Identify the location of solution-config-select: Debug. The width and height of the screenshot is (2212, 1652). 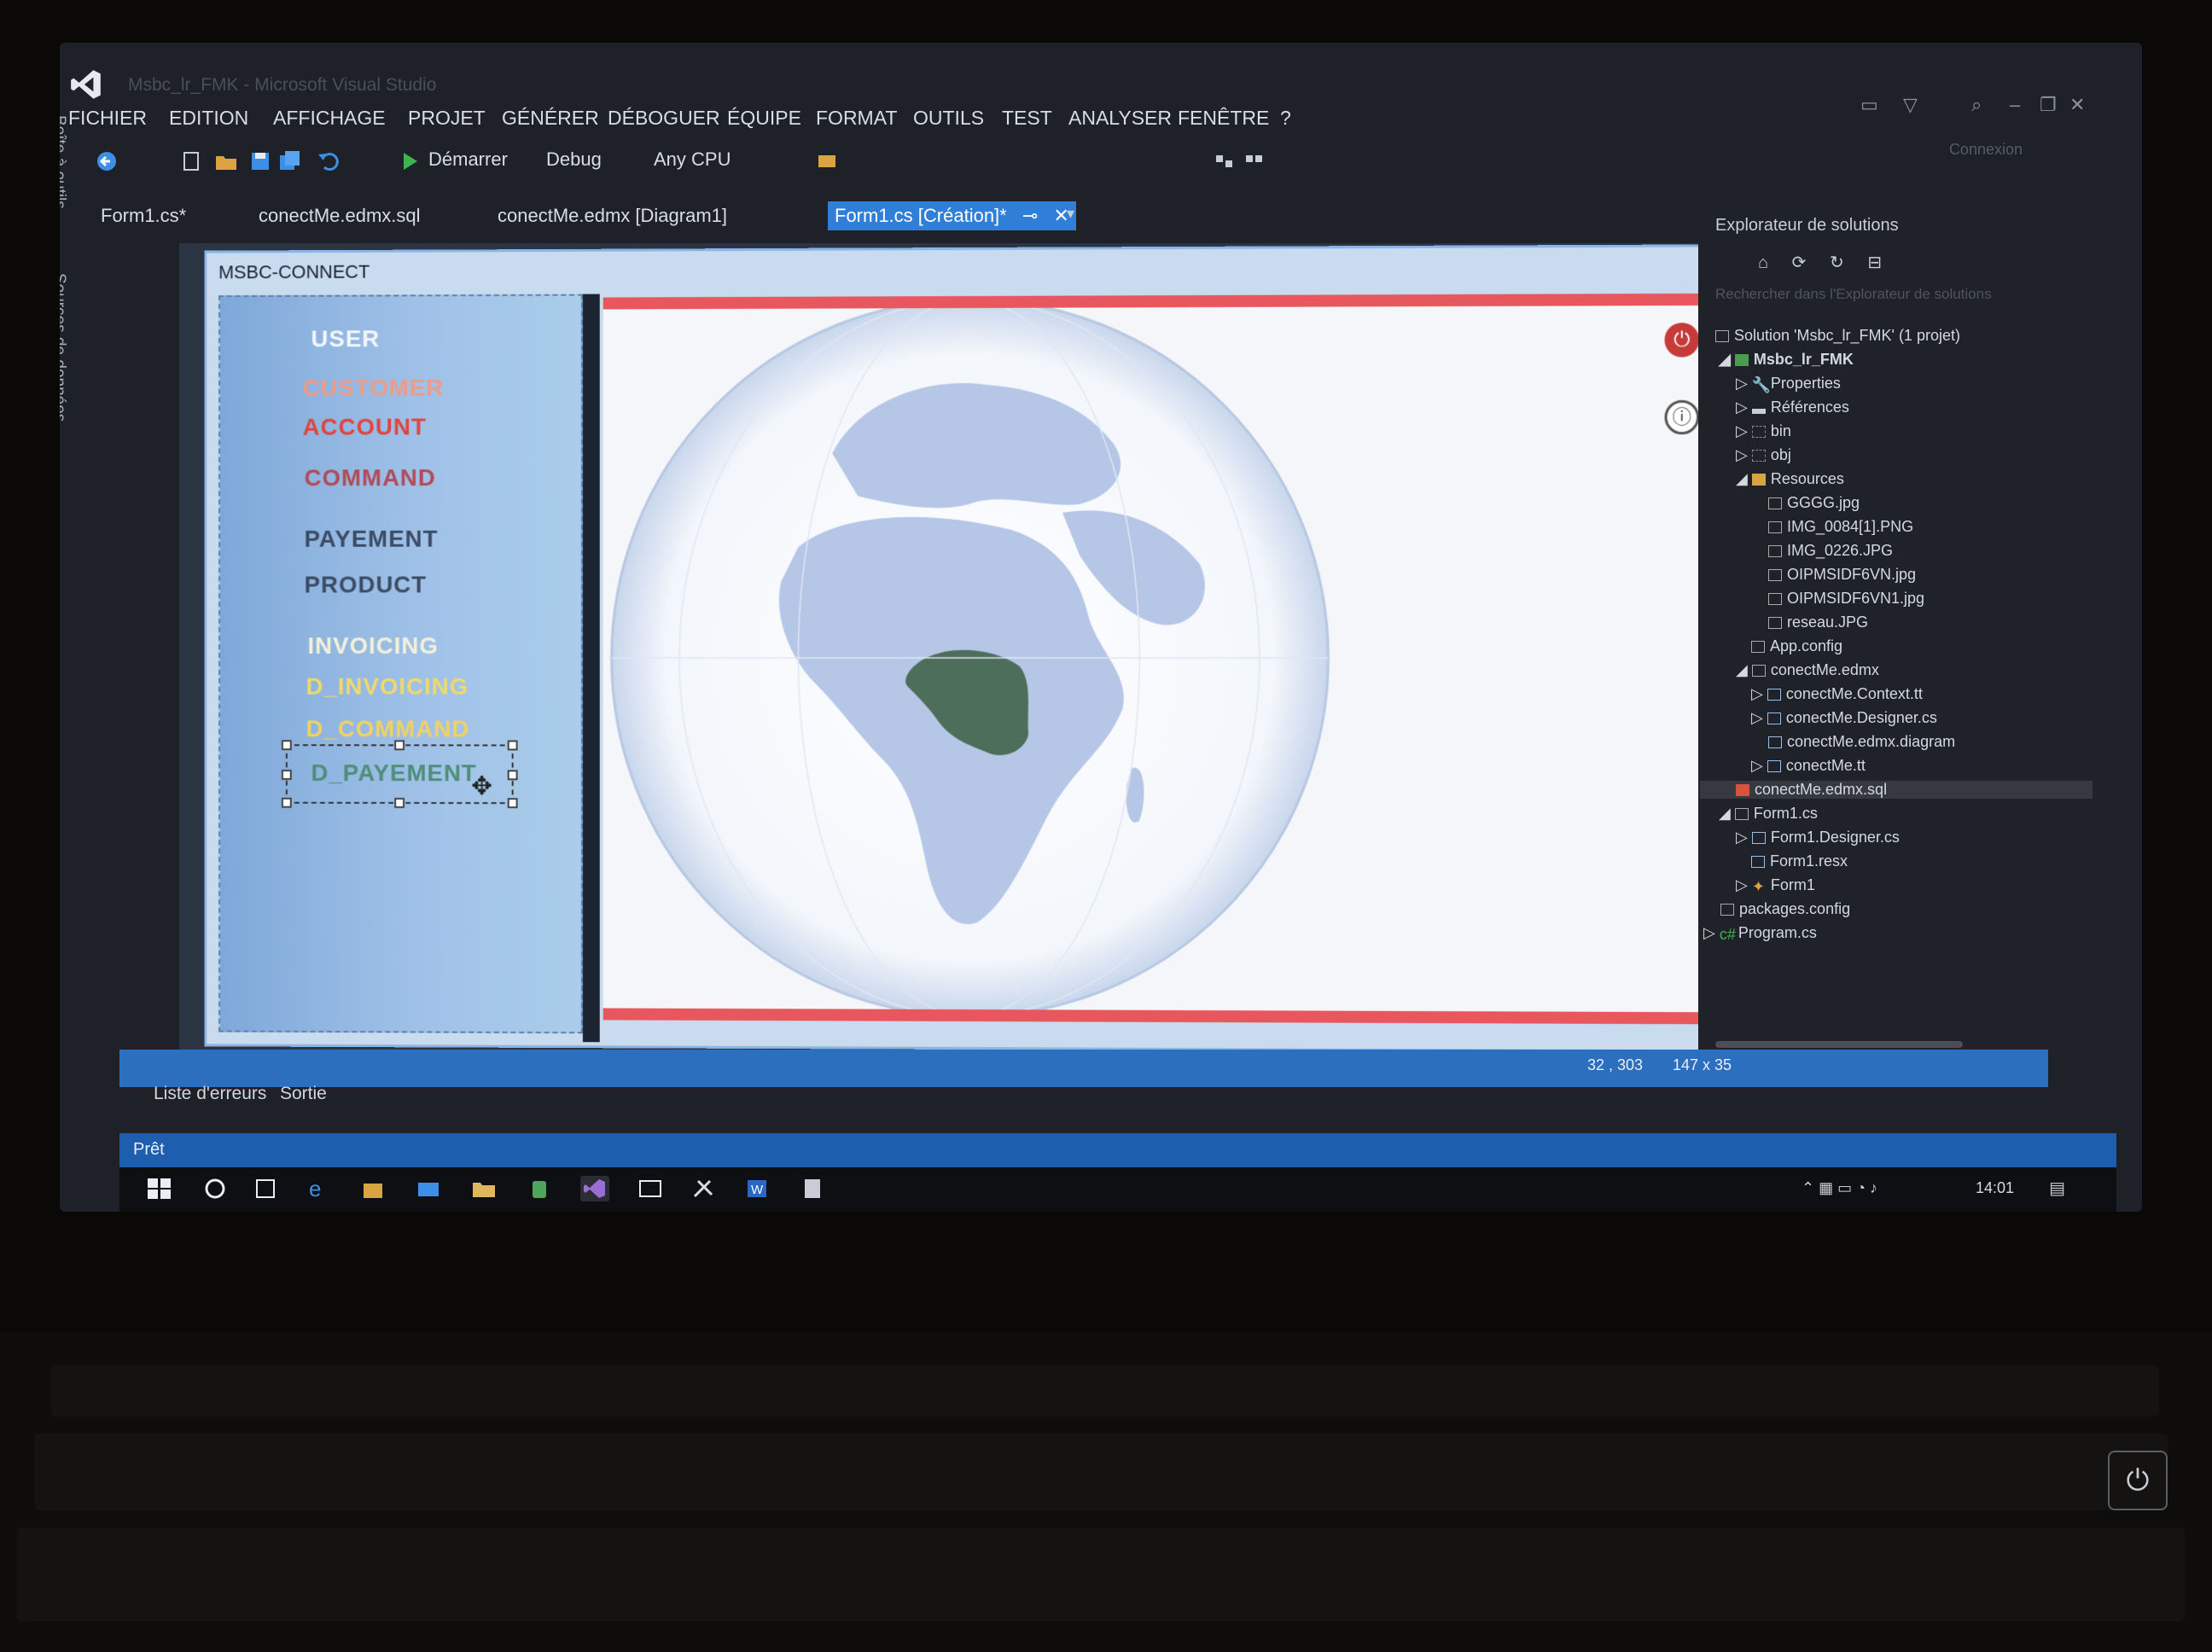
(574, 159).